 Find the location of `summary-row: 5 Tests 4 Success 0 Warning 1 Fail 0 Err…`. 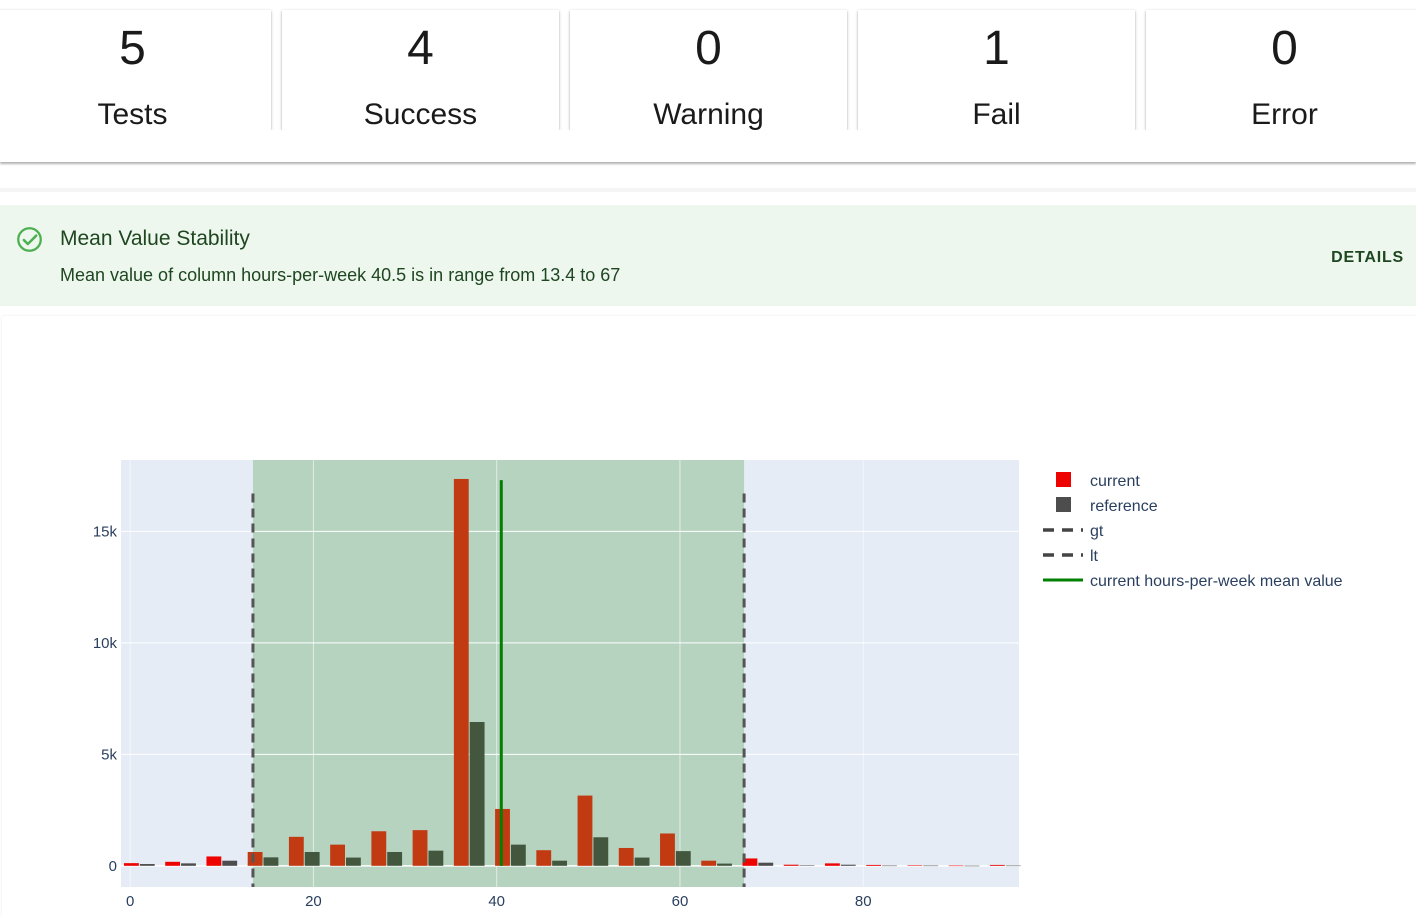

summary-row: 5 Tests 4 Success 0 Warning 1 Fail 0 Err… is located at coordinates (708, 66).